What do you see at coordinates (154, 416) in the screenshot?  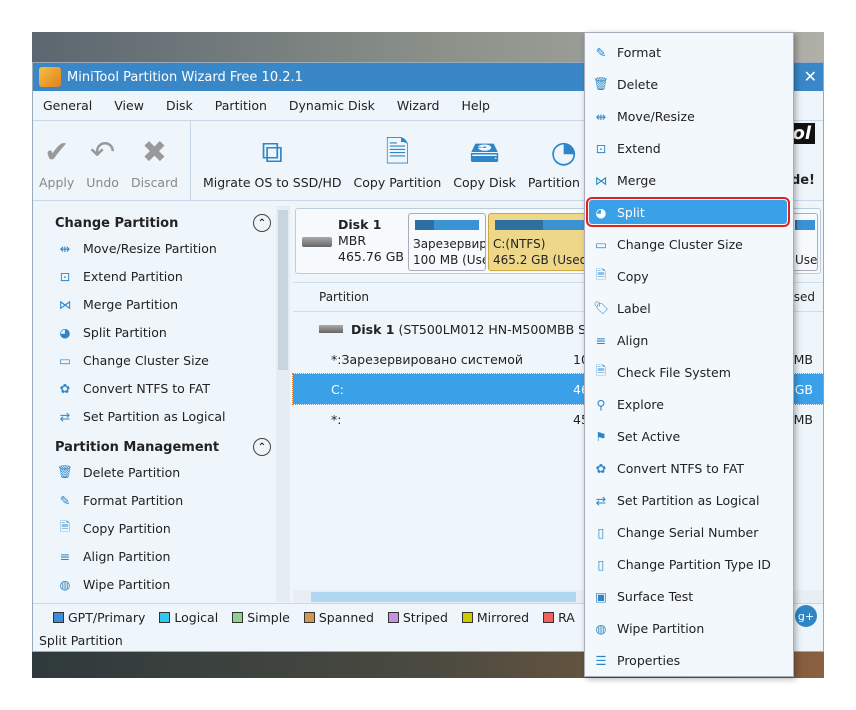 I see `action-label: Set Partition as Logical` at bounding box center [154, 416].